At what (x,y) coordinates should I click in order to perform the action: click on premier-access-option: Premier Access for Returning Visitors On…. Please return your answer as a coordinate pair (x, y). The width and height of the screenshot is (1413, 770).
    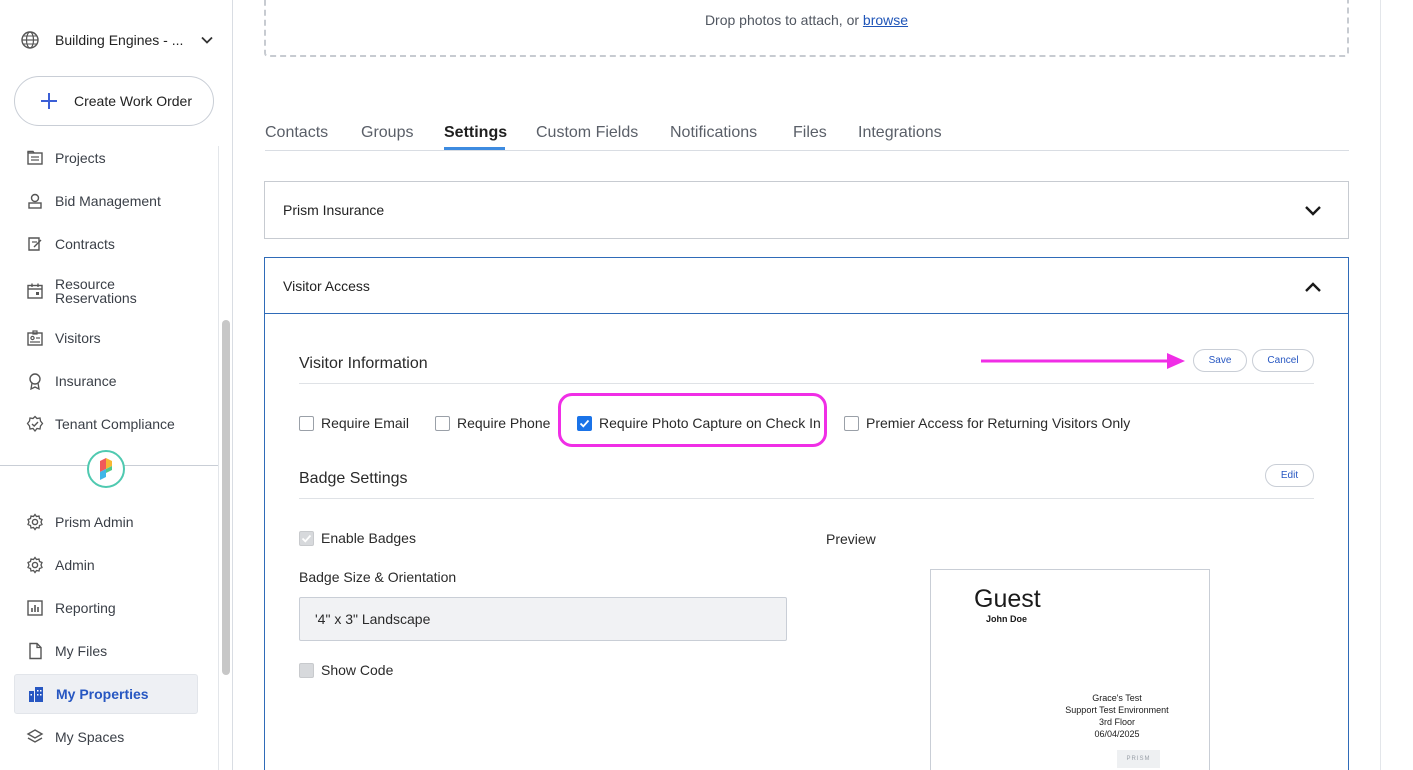
    Looking at the image, I should click on (987, 423).